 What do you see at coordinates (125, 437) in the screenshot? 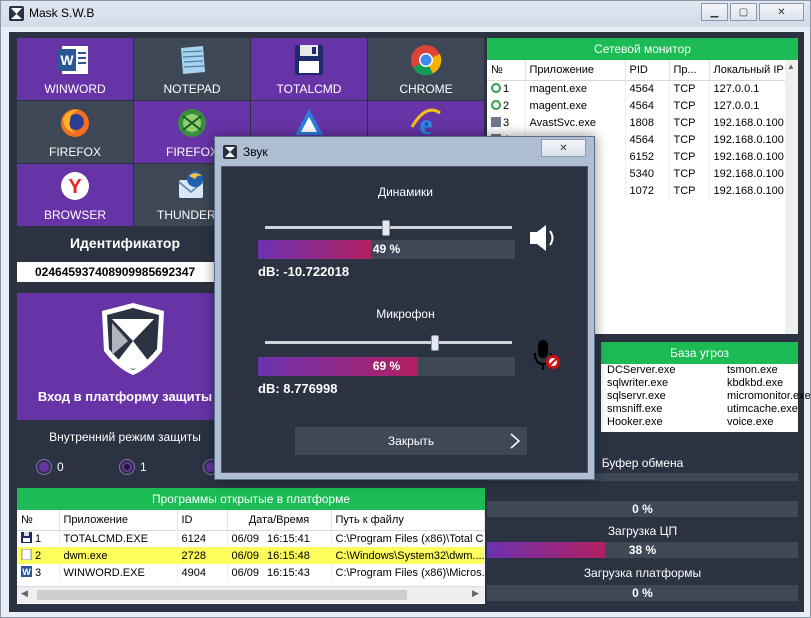
I see `mode-title: Внутренний режим защиты` at bounding box center [125, 437].